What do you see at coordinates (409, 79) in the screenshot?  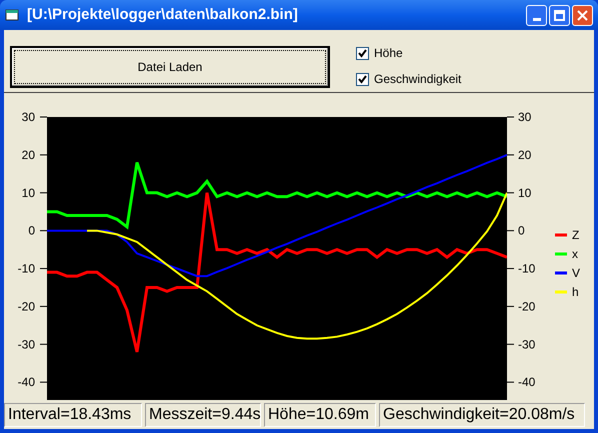 I see `checkbox-option: Geschwindigkeit` at bounding box center [409, 79].